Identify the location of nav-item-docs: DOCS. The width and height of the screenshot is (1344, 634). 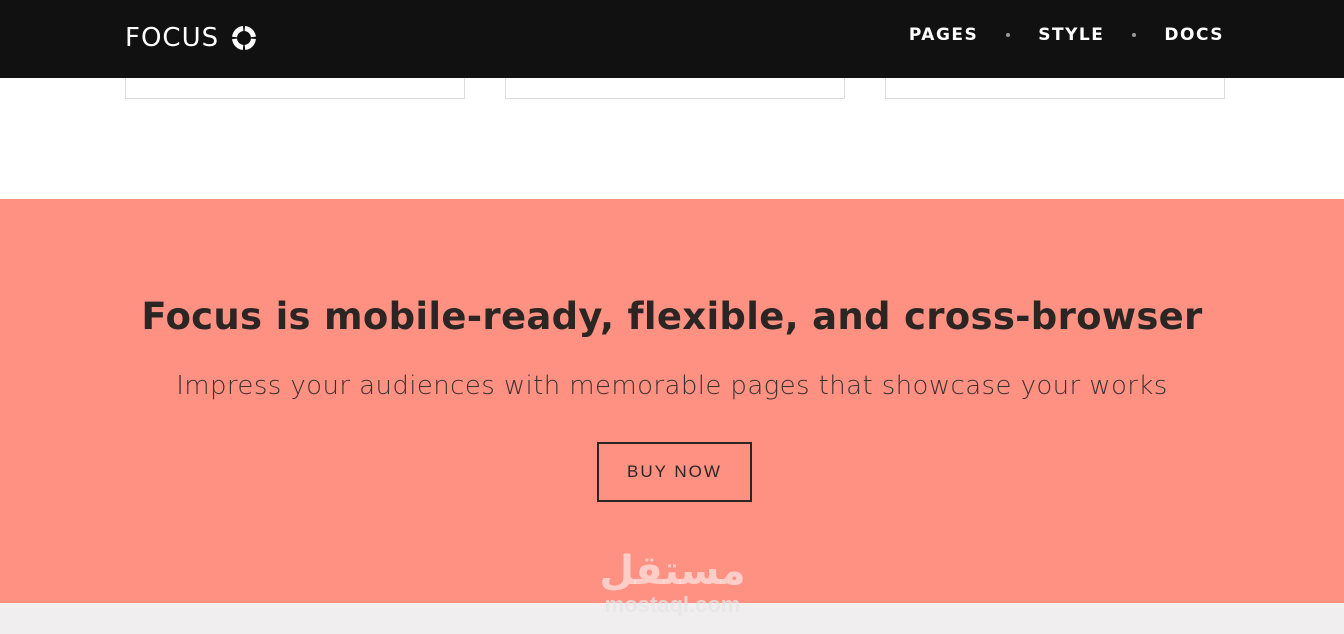
(1194, 35).